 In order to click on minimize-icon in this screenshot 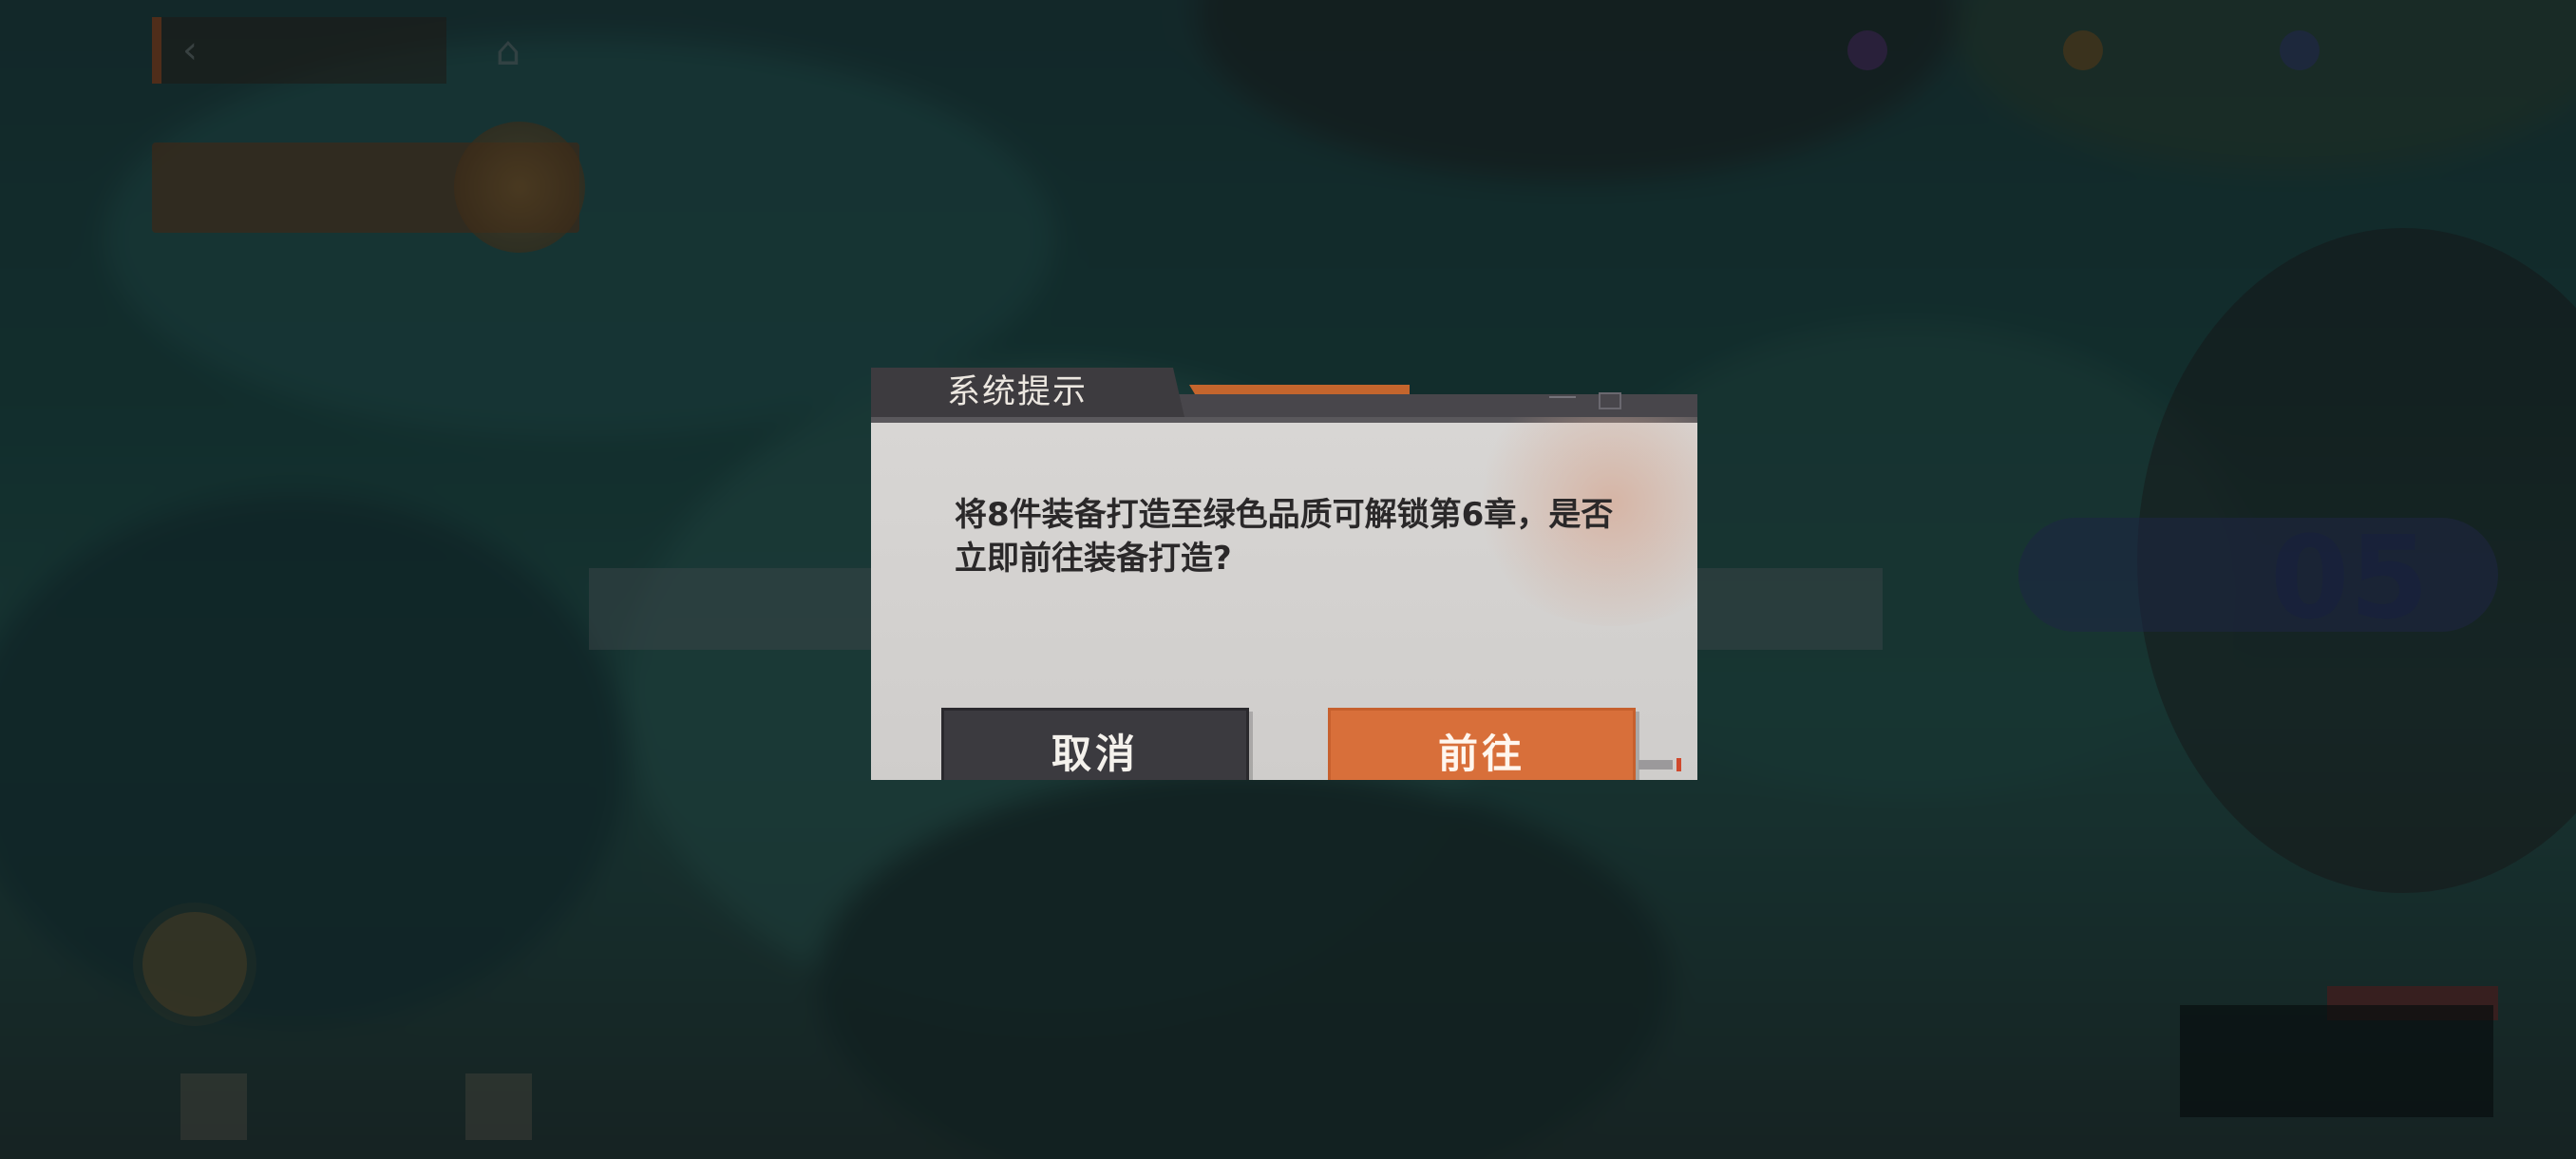, I will do `click(1562, 397)`.